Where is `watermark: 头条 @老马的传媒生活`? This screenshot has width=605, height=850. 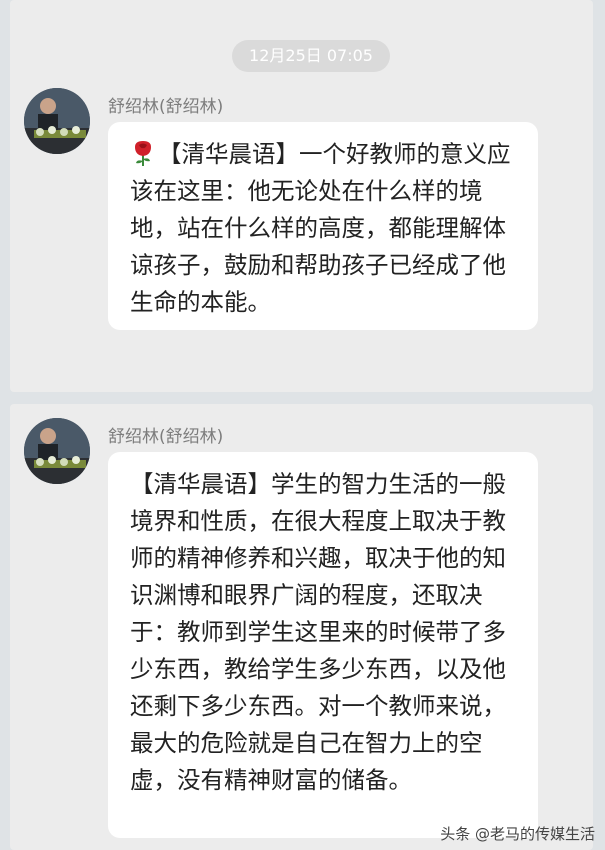
watermark: 头条 @老马的传媒生活 is located at coordinates (517, 834).